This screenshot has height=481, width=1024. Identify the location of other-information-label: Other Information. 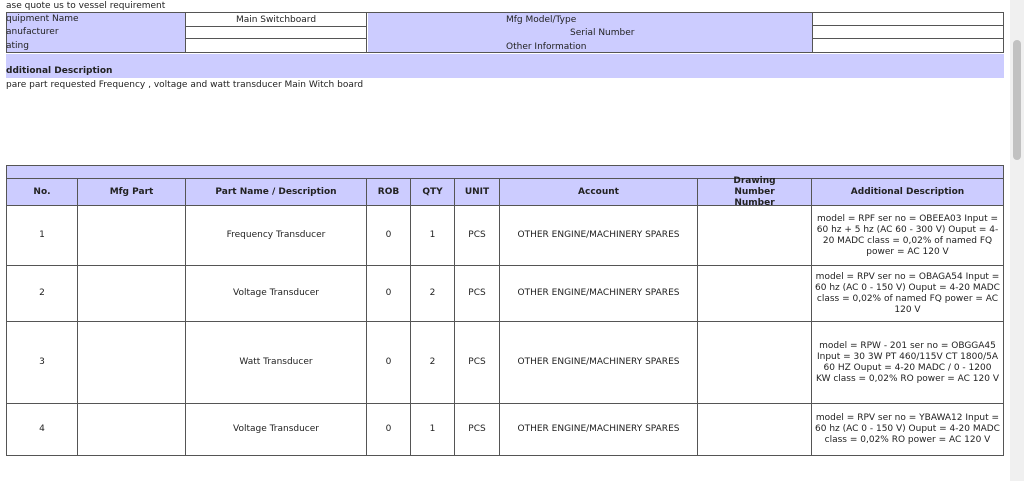
(546, 47).